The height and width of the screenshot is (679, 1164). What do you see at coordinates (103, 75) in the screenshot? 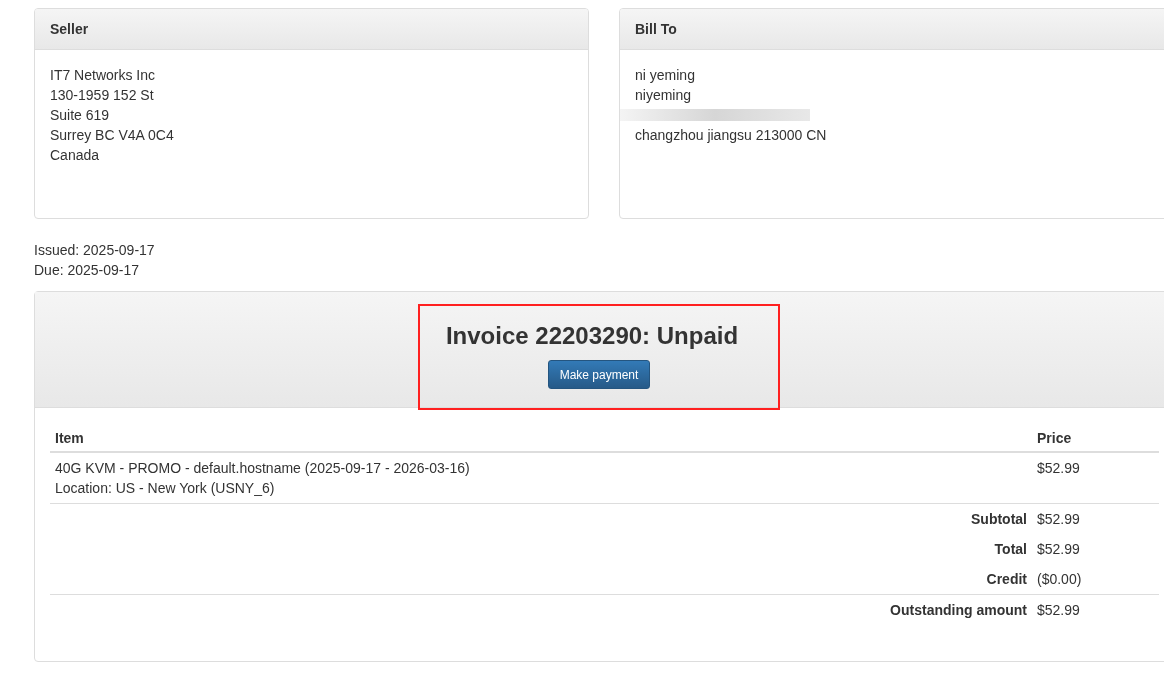
I see `address-line: IT7 Networks Inc` at bounding box center [103, 75].